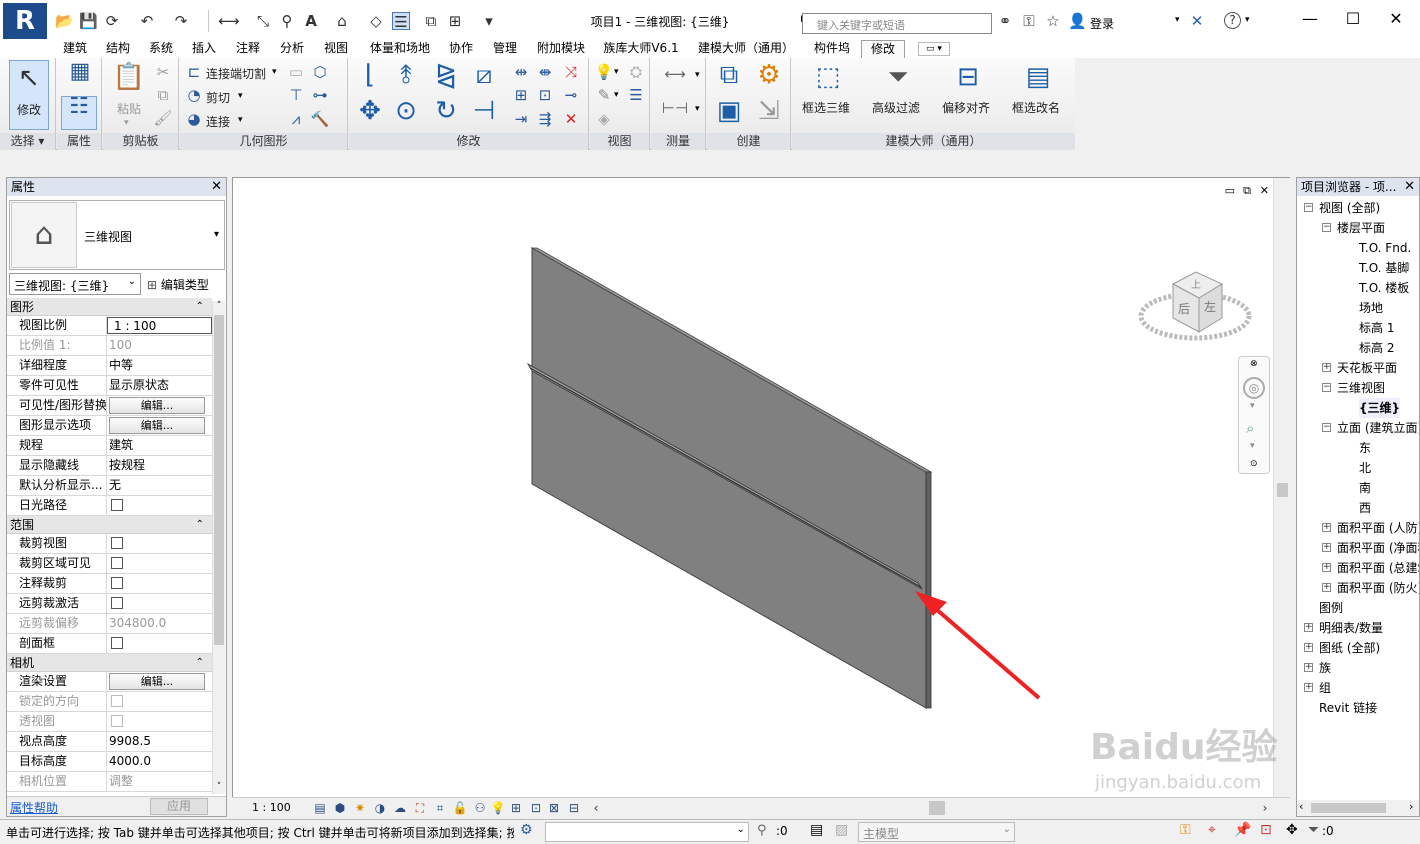 The image size is (1420, 844). I want to click on sync-icon: ⟳, so click(112, 21).